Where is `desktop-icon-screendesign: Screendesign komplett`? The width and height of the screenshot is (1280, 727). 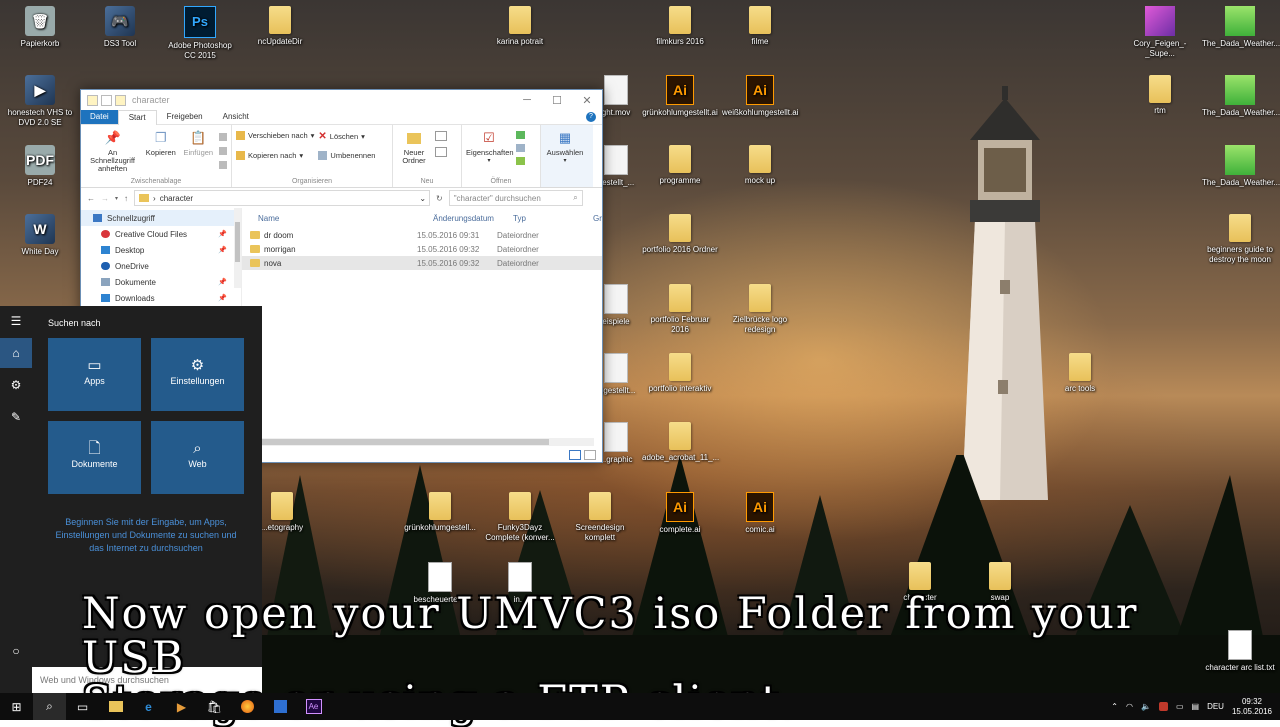
desktop-icon-screendesign: Screendesign komplett is located at coordinates (600, 517).